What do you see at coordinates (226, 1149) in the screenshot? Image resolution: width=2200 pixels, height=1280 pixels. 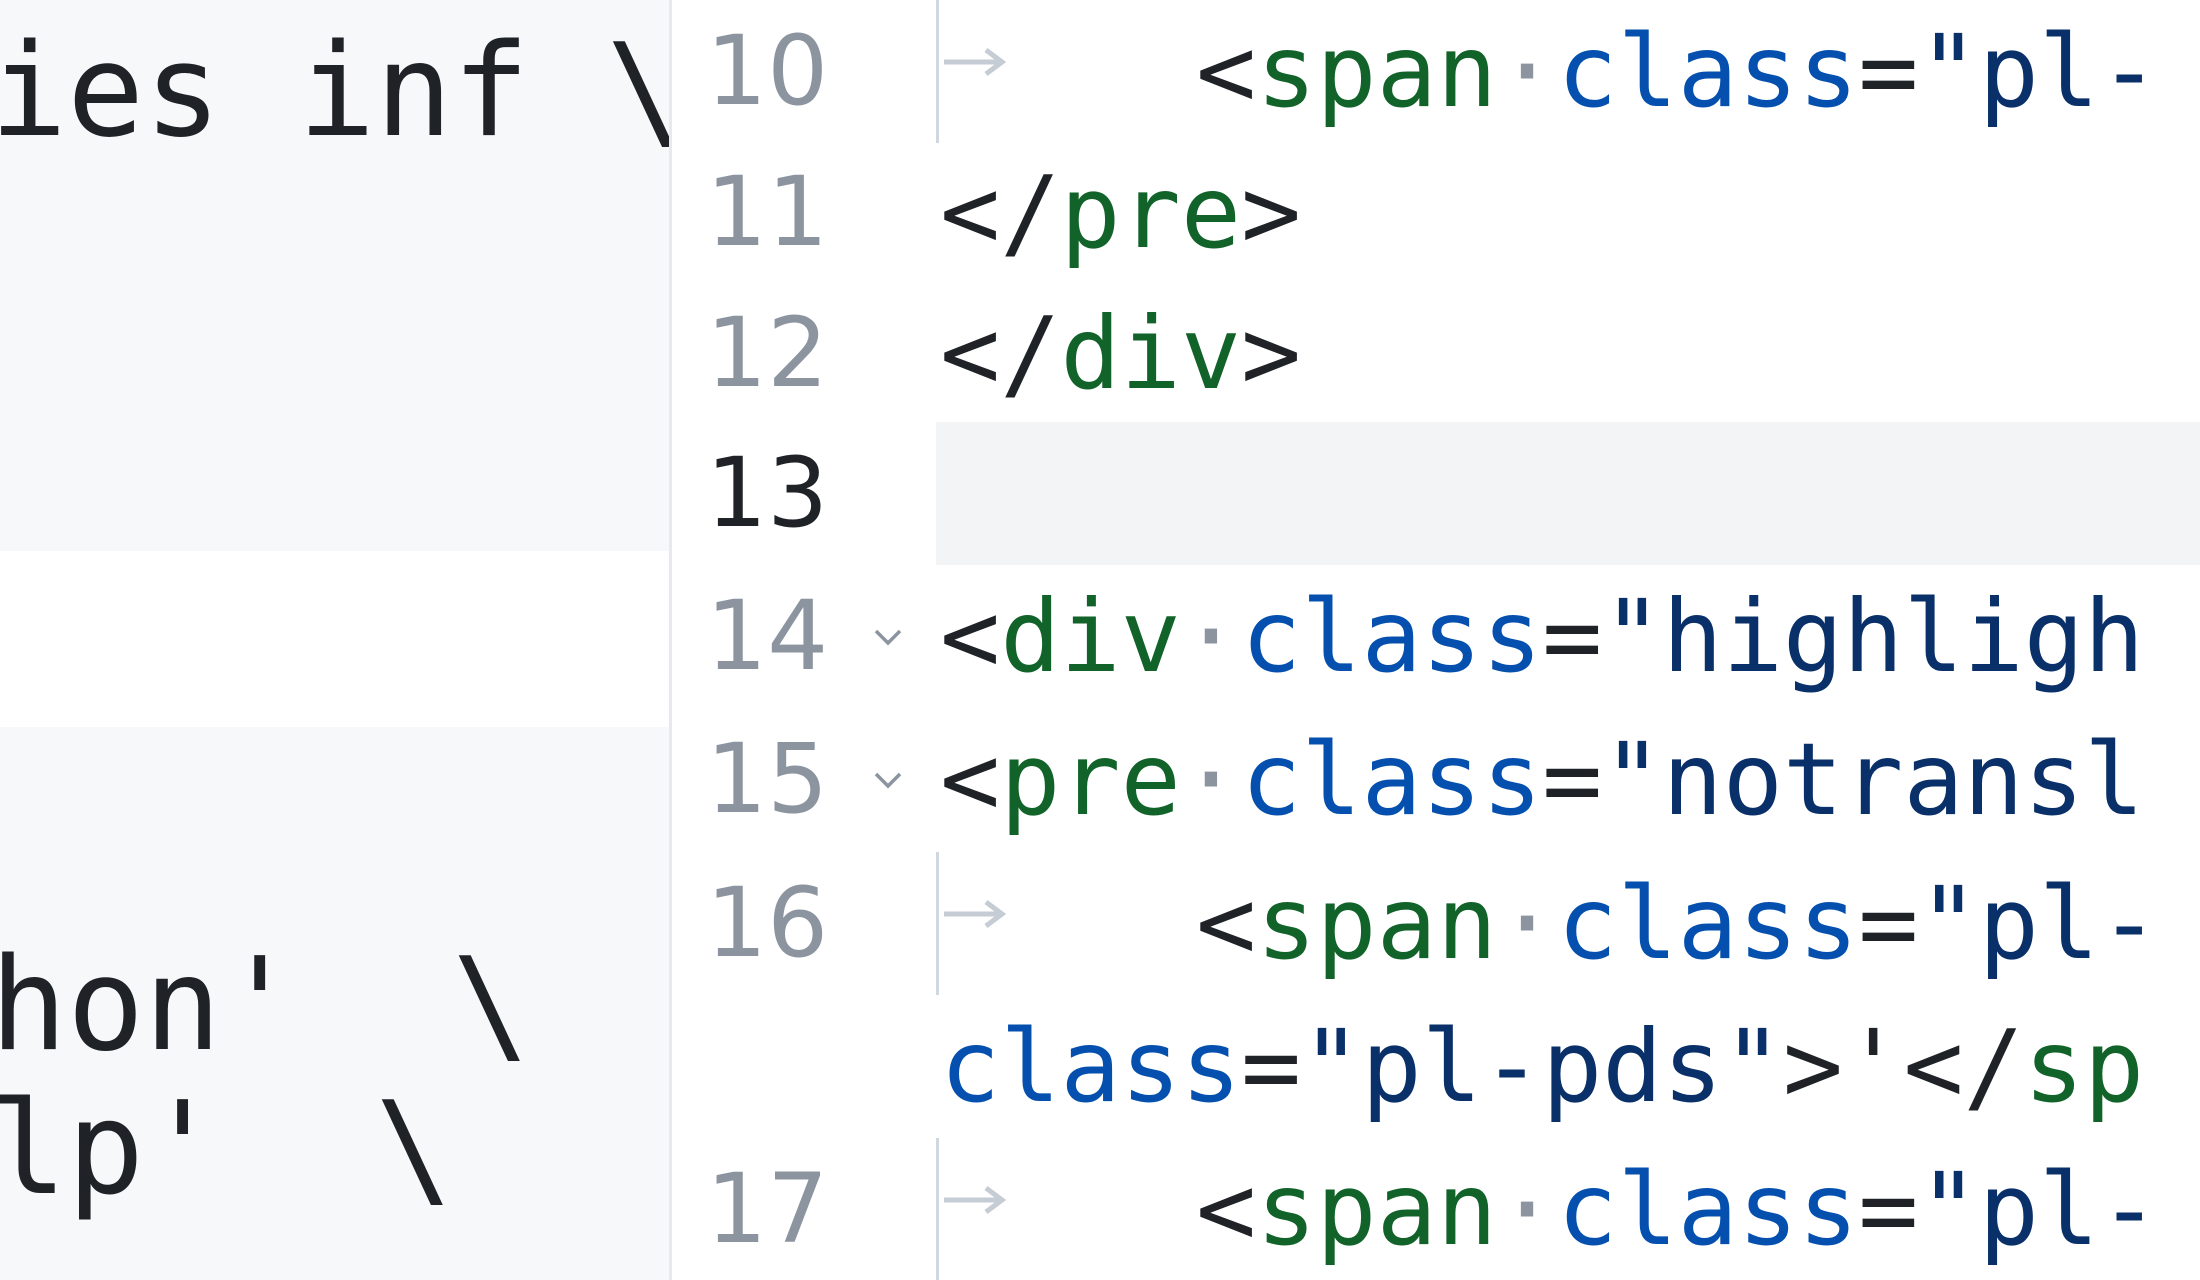 I see `left-code-line: lp' \` at bounding box center [226, 1149].